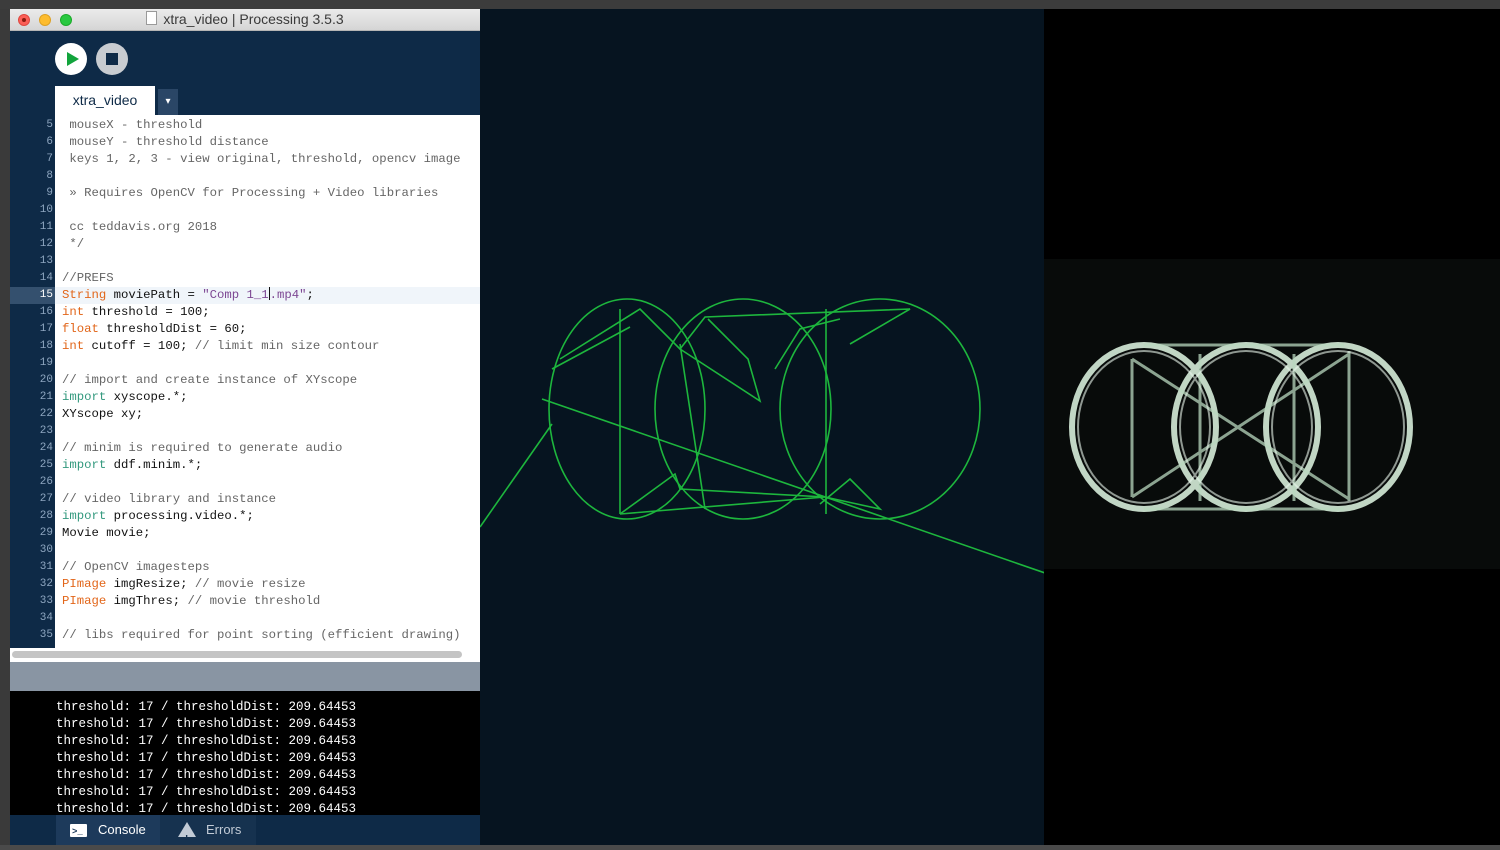 Image resolution: width=1500 pixels, height=850 pixels. What do you see at coordinates (105, 100) in the screenshot?
I see `tab-xtra-video: xtra_video` at bounding box center [105, 100].